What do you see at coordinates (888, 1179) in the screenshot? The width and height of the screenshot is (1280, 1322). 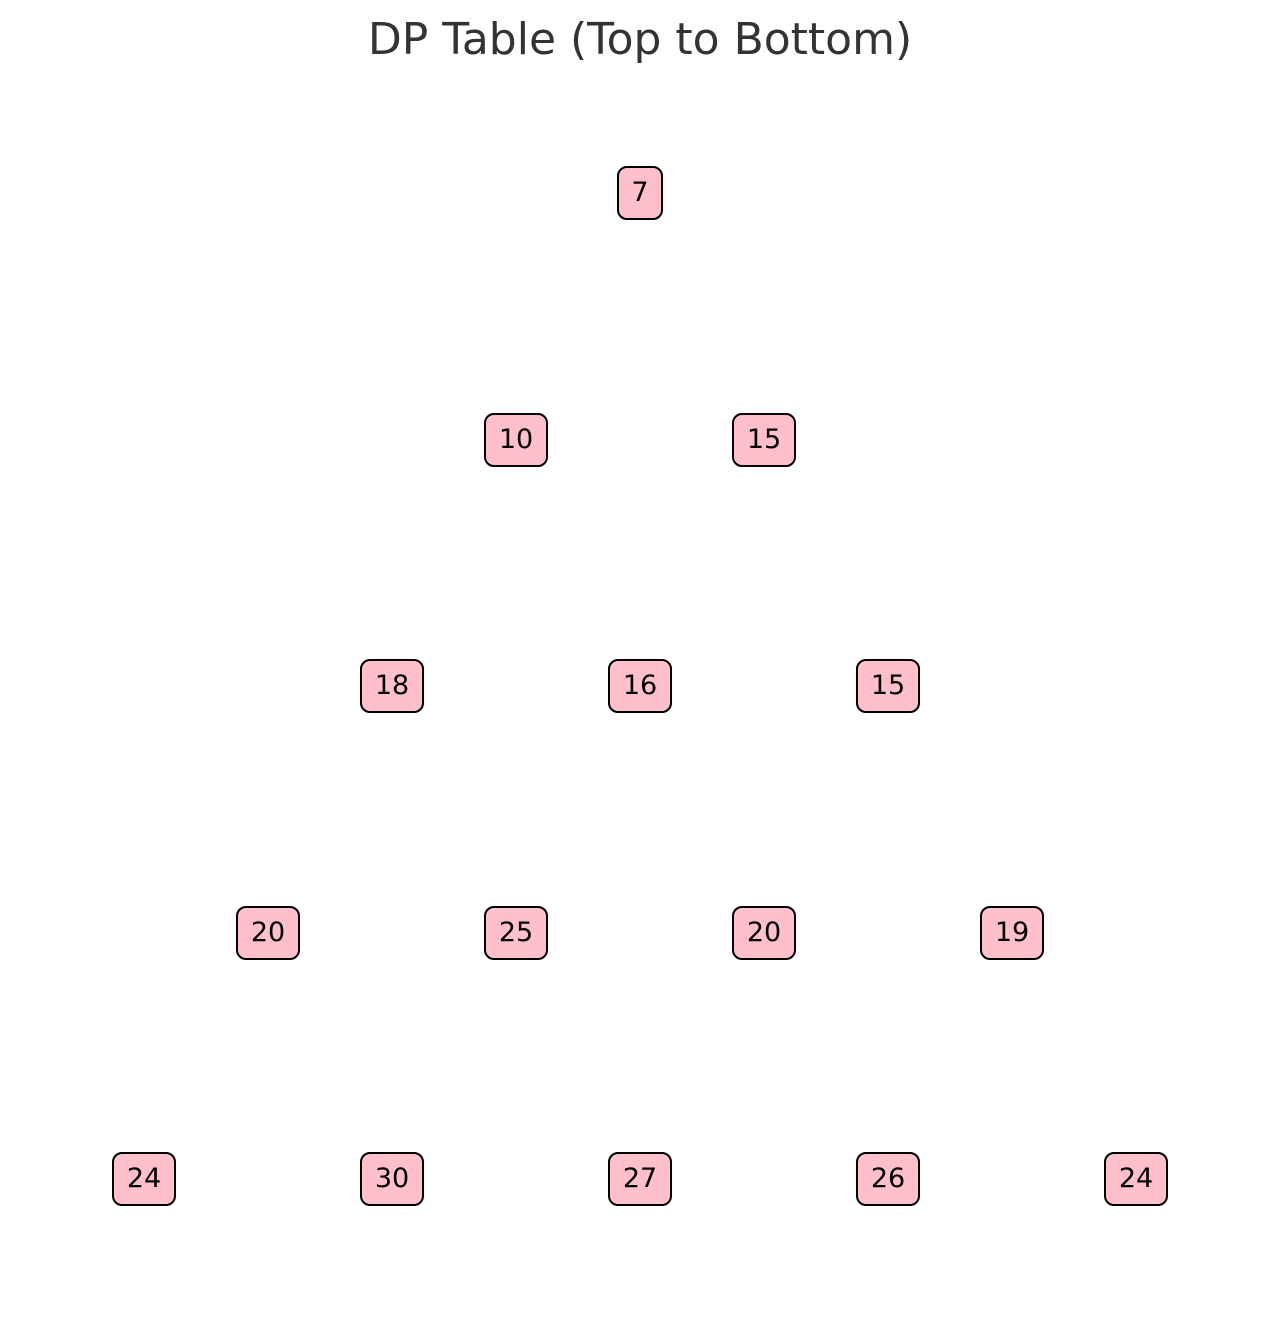 I see `dp-cell: 26` at bounding box center [888, 1179].